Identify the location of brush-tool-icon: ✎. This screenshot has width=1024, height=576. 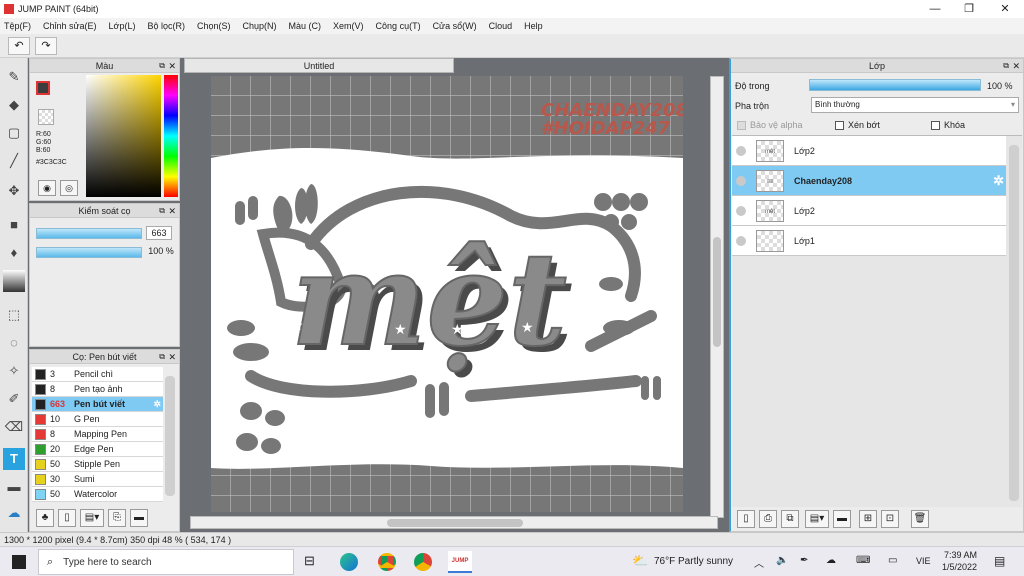
(14, 77).